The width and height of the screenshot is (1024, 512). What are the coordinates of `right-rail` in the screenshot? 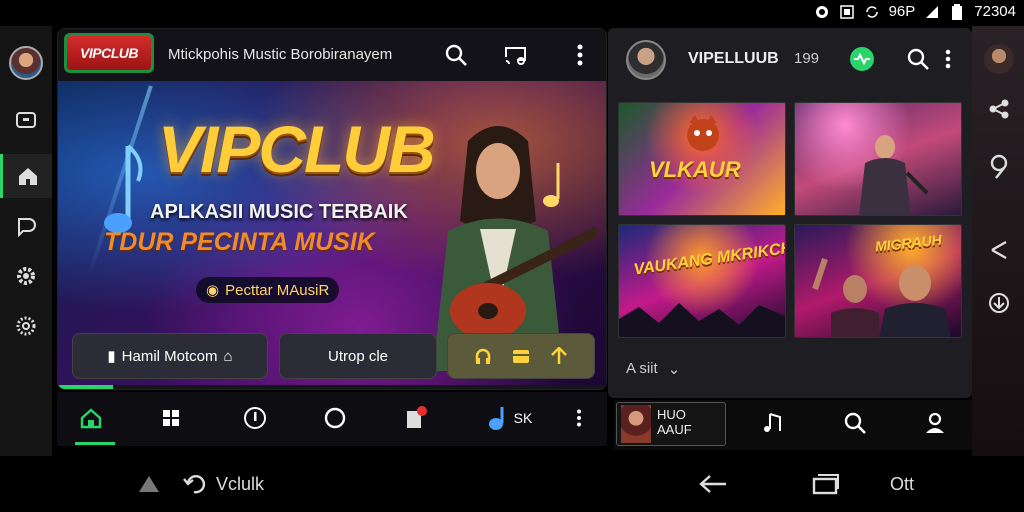 It's located at (998, 241).